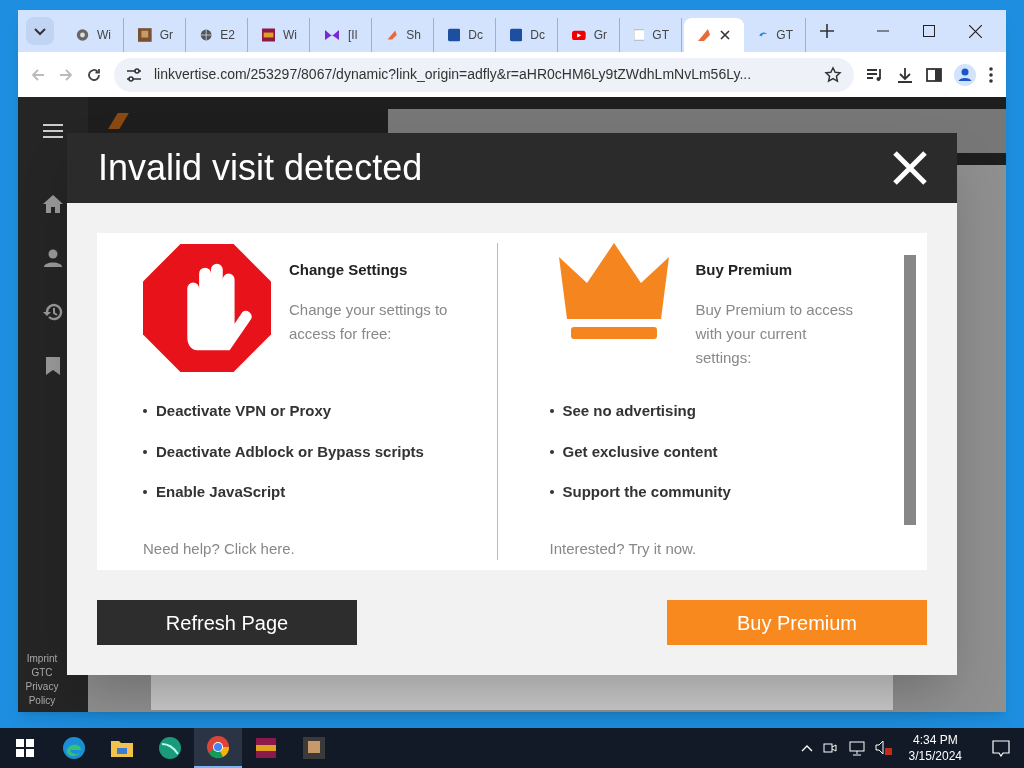  What do you see at coordinates (42, 659) in the screenshot?
I see `footer-link: Imprint` at bounding box center [42, 659].